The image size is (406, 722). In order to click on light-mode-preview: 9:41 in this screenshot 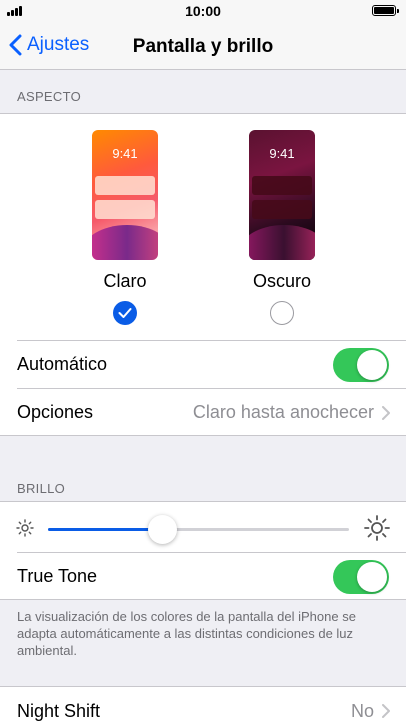, I will do `click(125, 195)`.